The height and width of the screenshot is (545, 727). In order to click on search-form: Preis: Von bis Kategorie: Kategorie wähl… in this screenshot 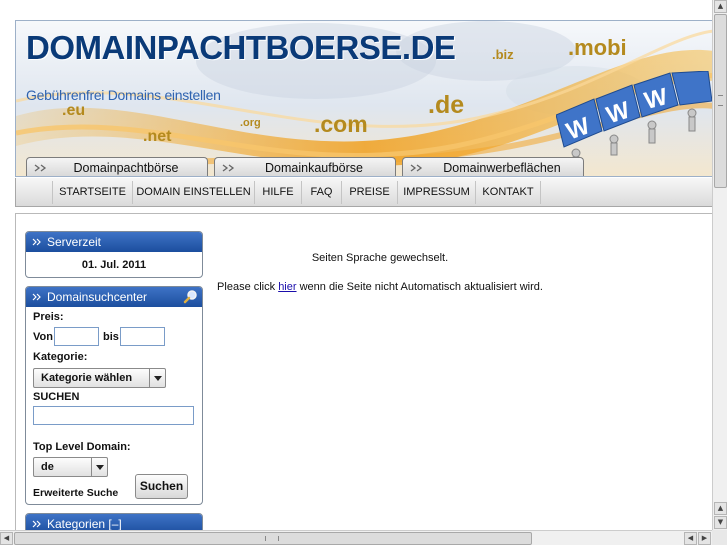, I will do `click(114, 403)`.